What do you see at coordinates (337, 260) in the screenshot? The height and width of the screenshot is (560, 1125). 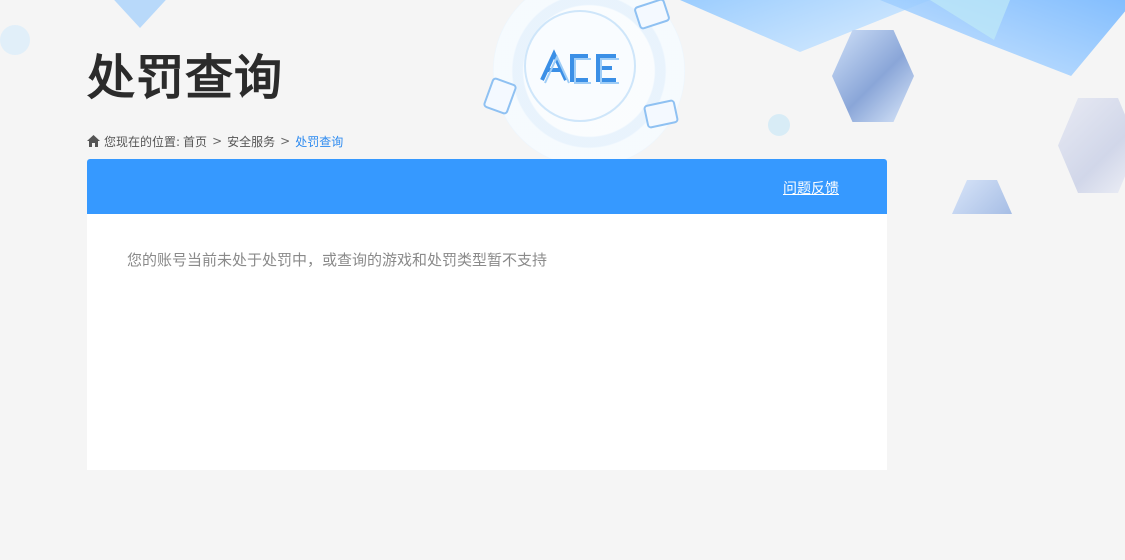 I see `result-message: 您的账号当前未处于处罚中，或查询的游戏和处罚类型暂不支持` at bounding box center [337, 260].